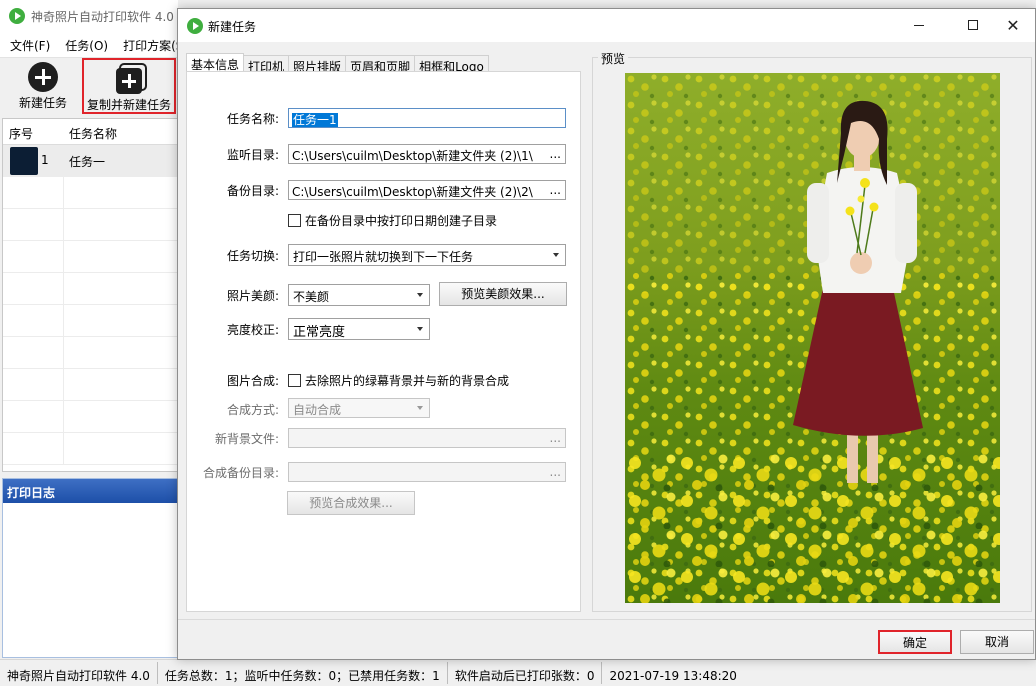  What do you see at coordinates (252, 330) in the screenshot?
I see `brightness-label: 亮度校正:` at bounding box center [252, 330].